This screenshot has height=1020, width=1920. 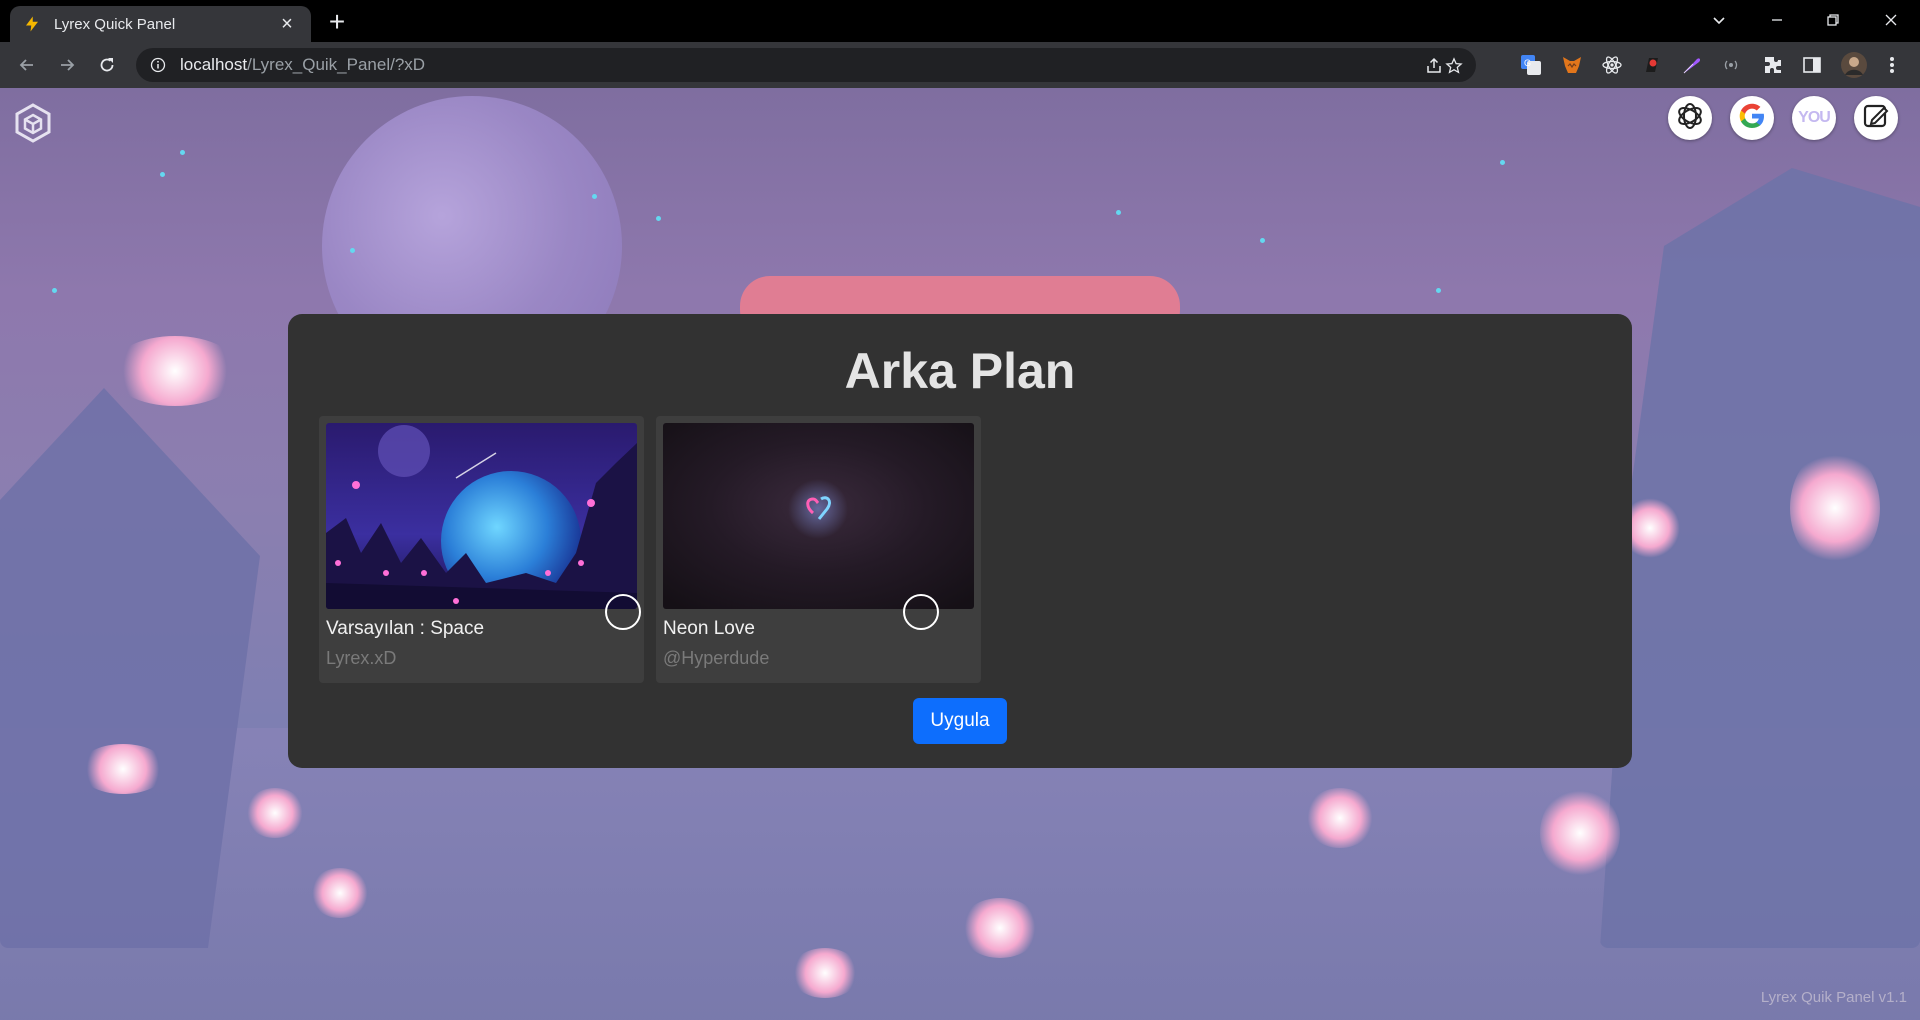 I want to click on browser-toolbar: localhost/Lyrex_Quik_Panel/?xD G, so click(x=960, y=65).